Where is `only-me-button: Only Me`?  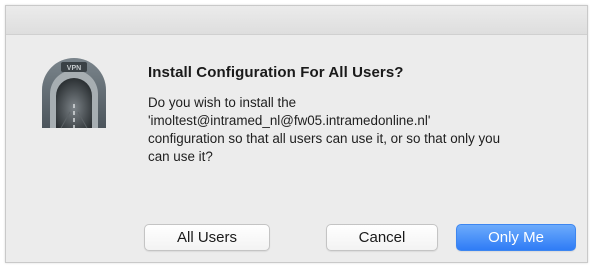
only-me-button: Only Me is located at coordinates (516, 237).